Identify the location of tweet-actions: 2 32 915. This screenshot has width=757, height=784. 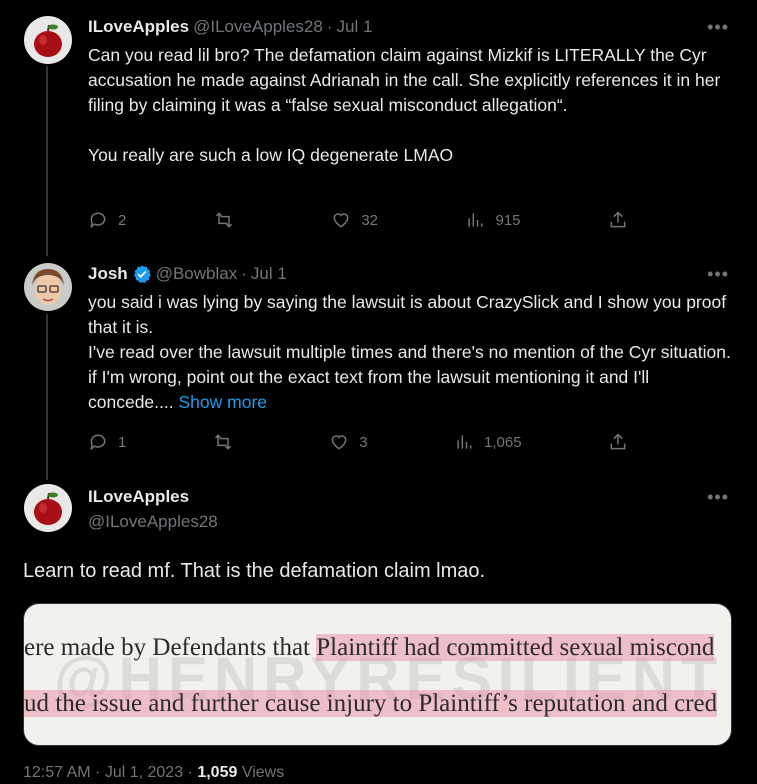
(358, 220).